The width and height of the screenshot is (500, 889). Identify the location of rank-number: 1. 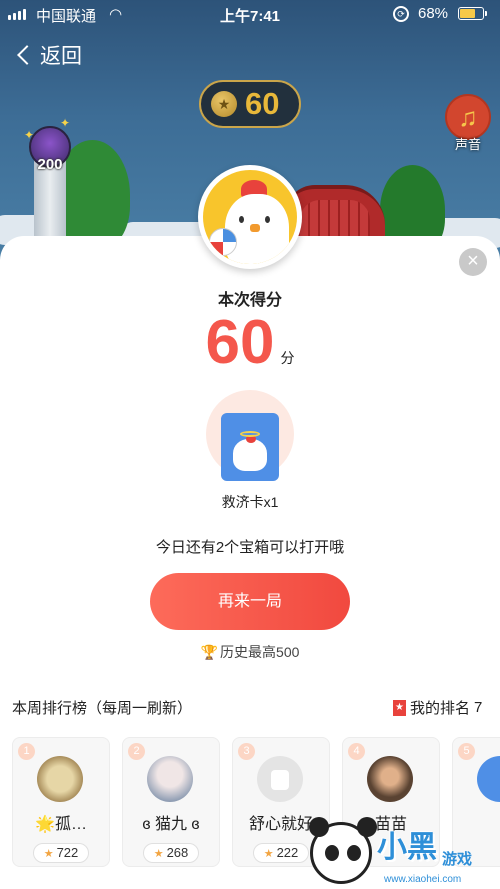
(26, 751).